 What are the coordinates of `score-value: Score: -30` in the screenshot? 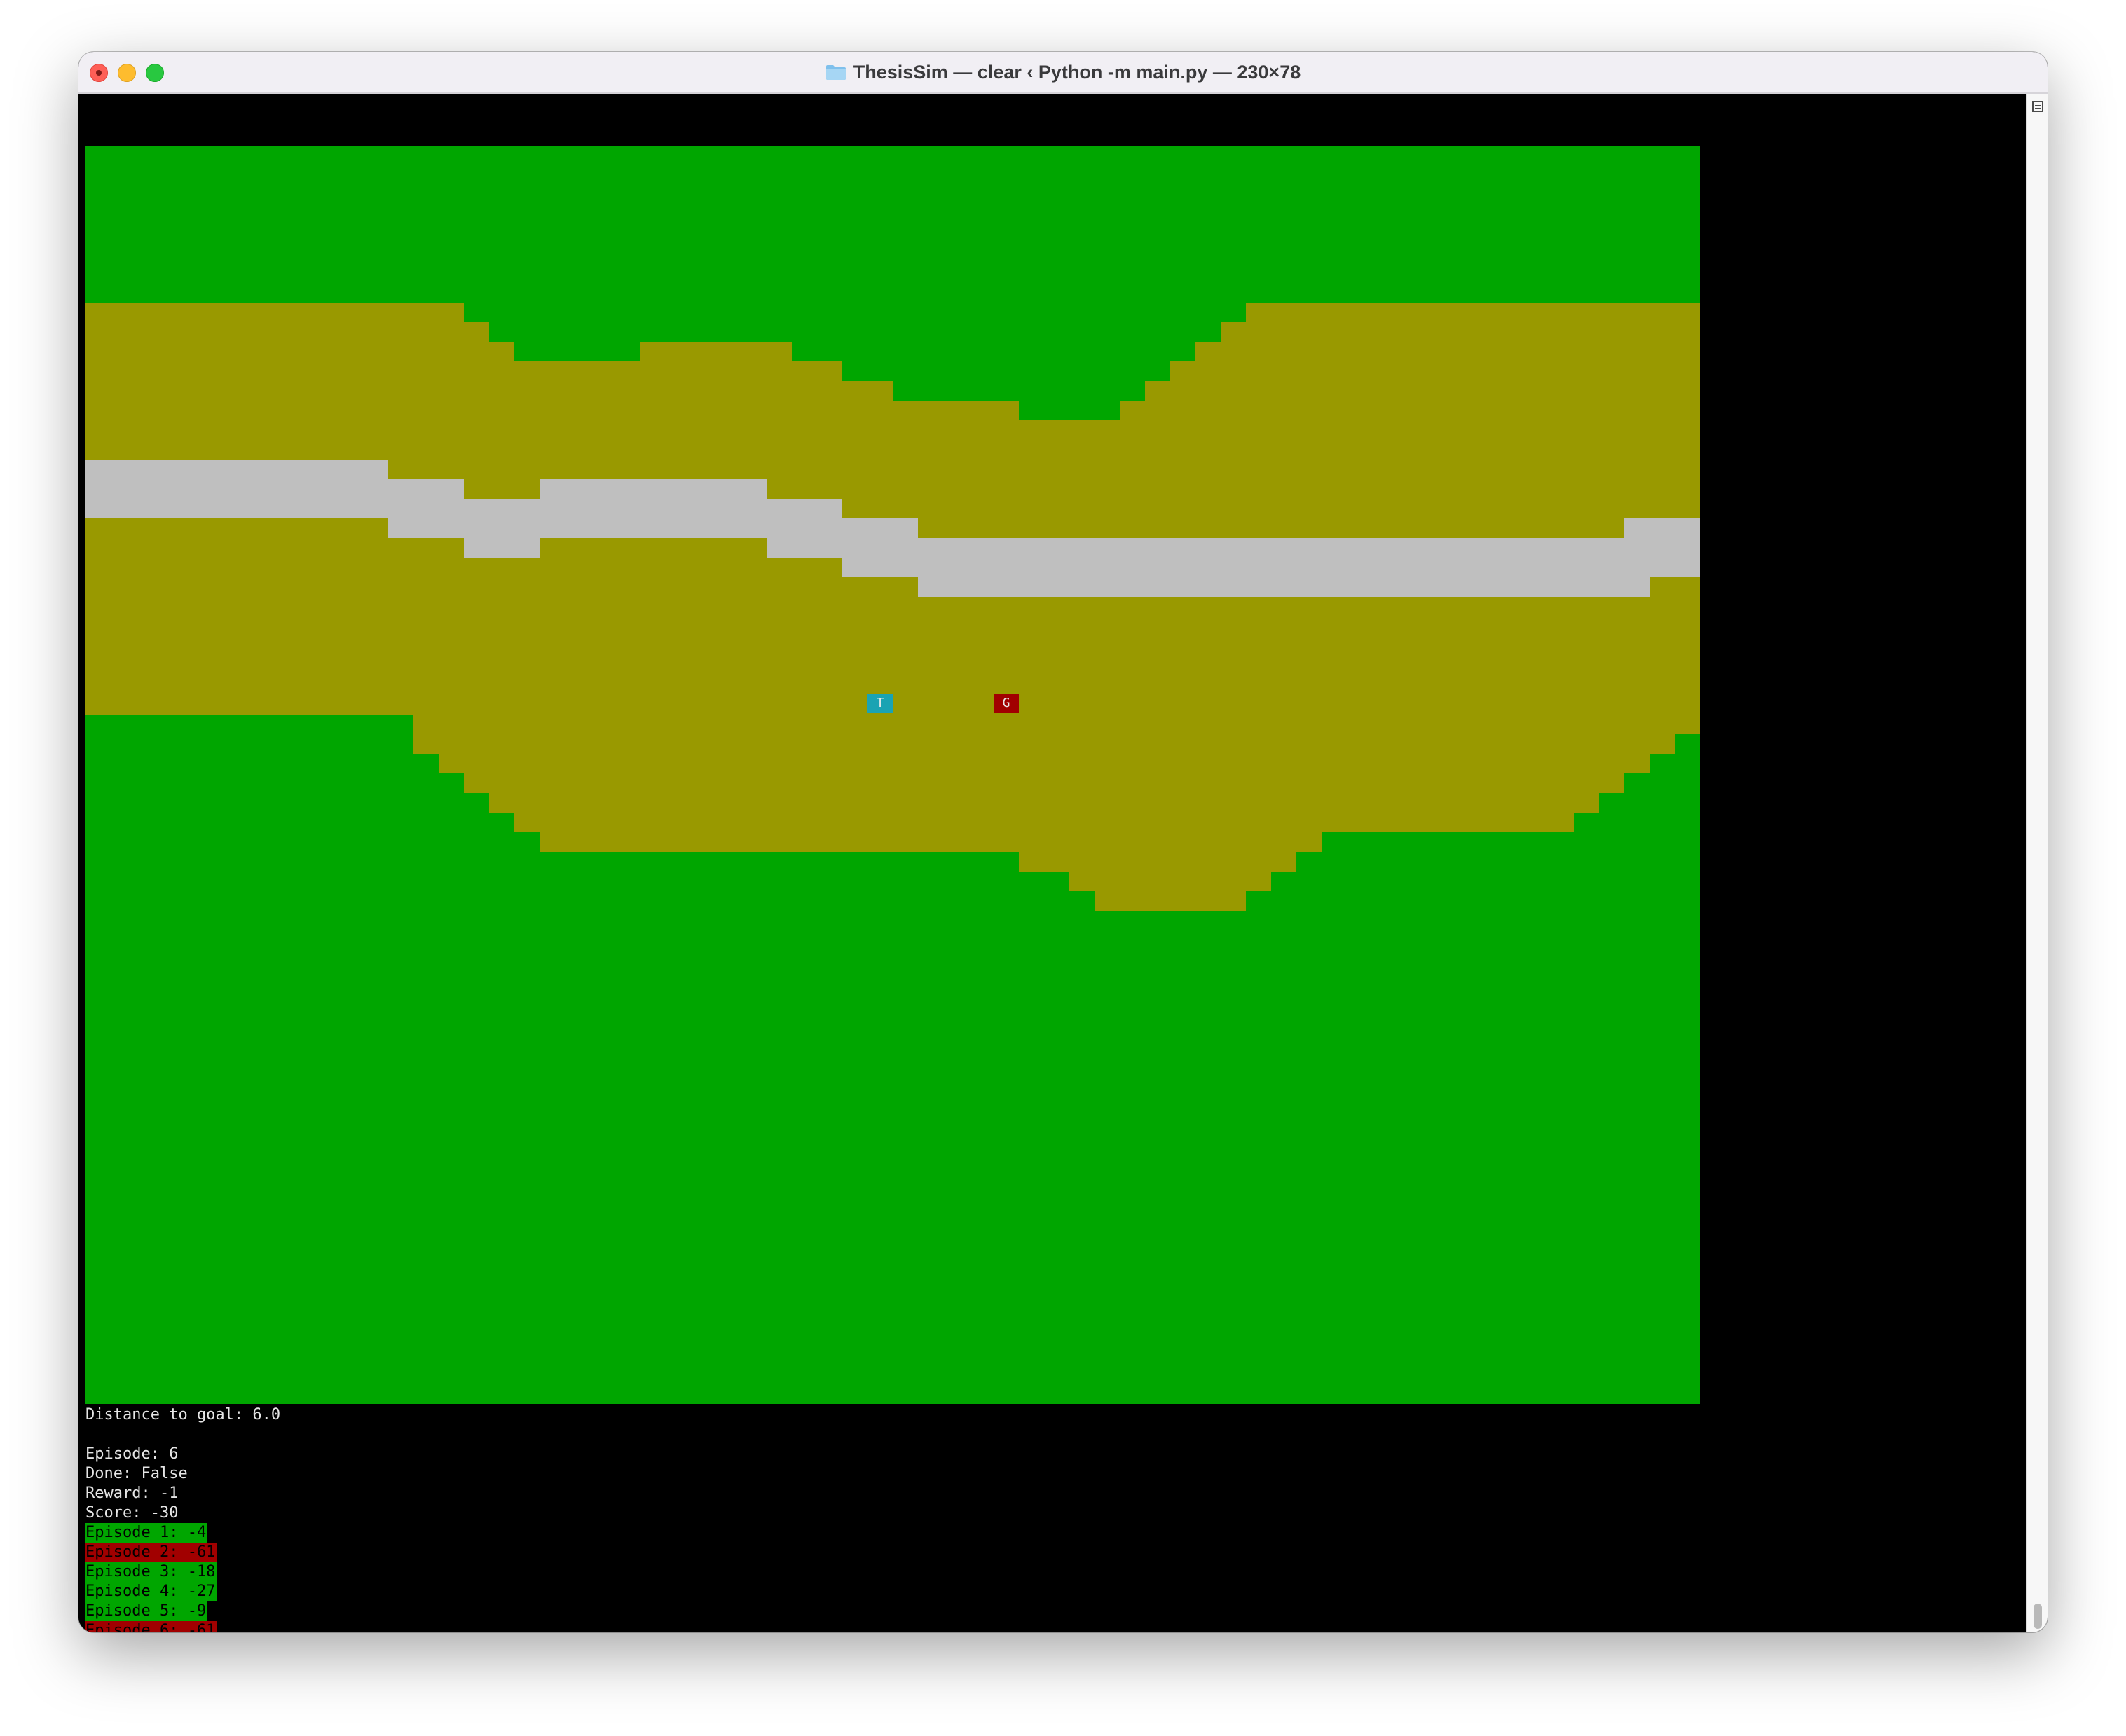 It's located at (132, 1513).